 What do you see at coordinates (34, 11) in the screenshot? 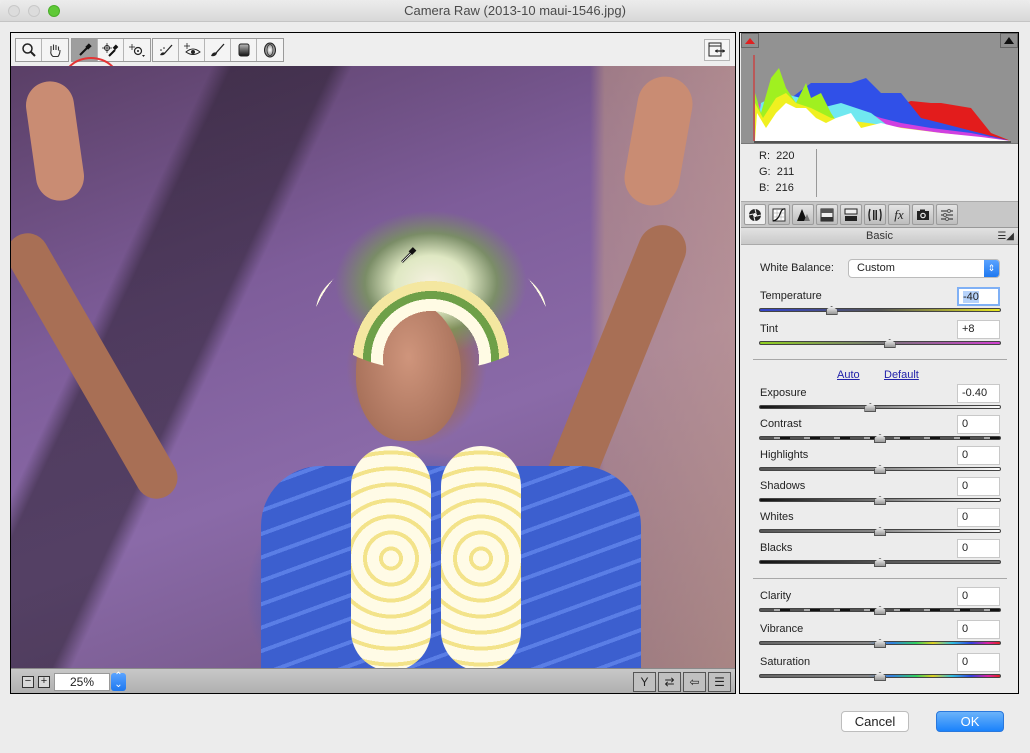
I see `minimize-window-button` at bounding box center [34, 11].